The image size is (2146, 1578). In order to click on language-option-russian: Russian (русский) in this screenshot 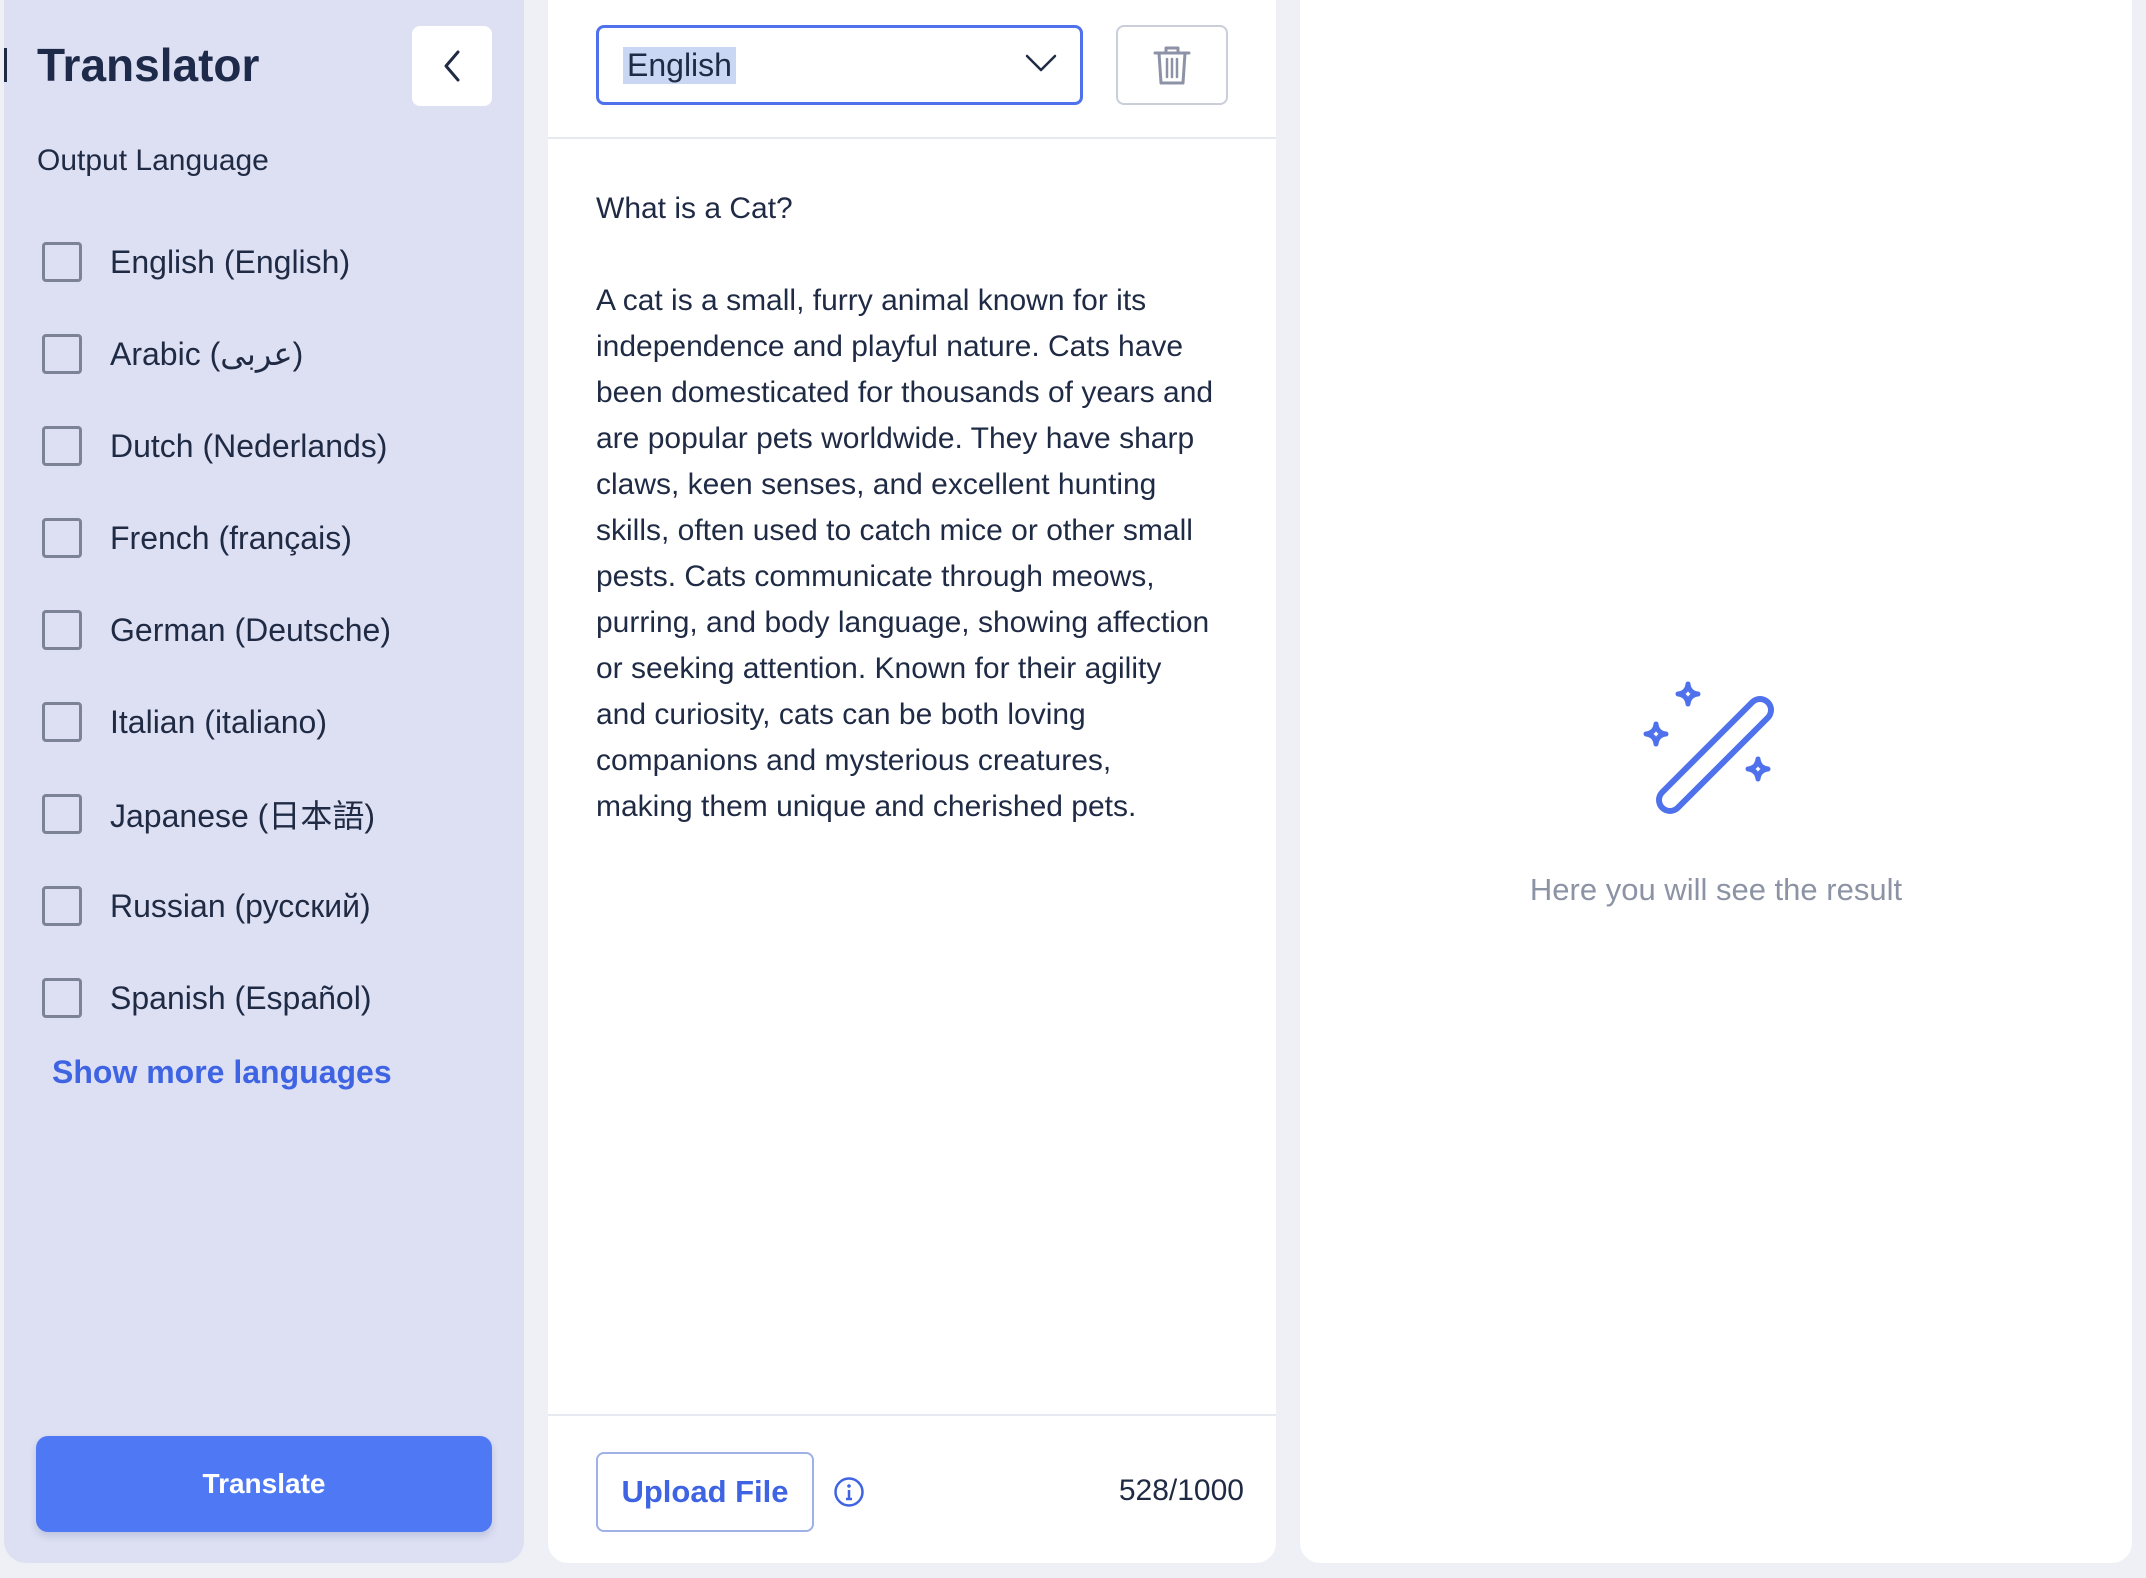, I will do `click(216, 906)`.